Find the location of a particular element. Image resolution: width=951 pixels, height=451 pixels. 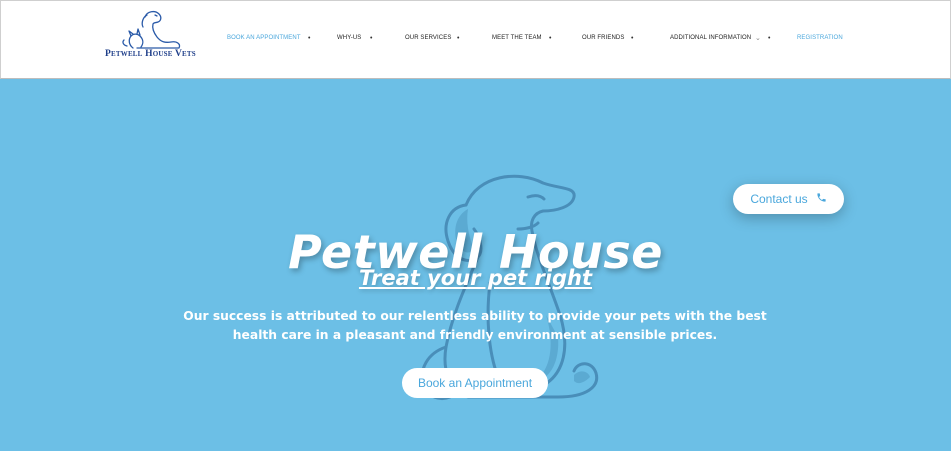

site-logo: Petwell House Vets is located at coordinates (153, 35).